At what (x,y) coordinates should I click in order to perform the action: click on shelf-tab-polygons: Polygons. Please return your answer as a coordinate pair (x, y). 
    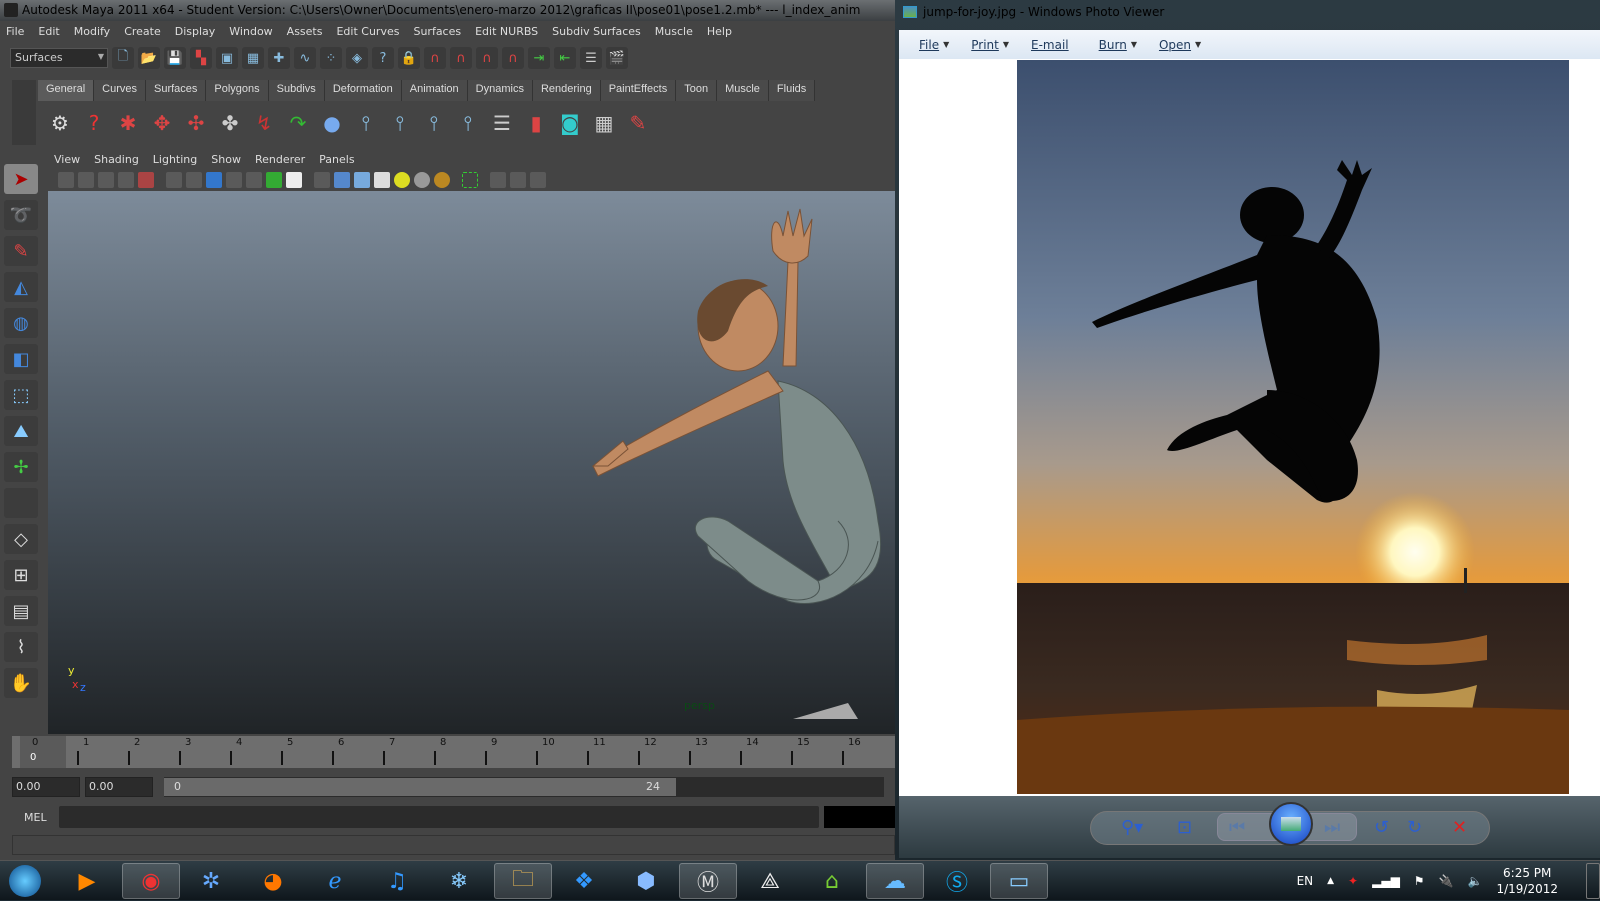
    Looking at the image, I should click on (237, 90).